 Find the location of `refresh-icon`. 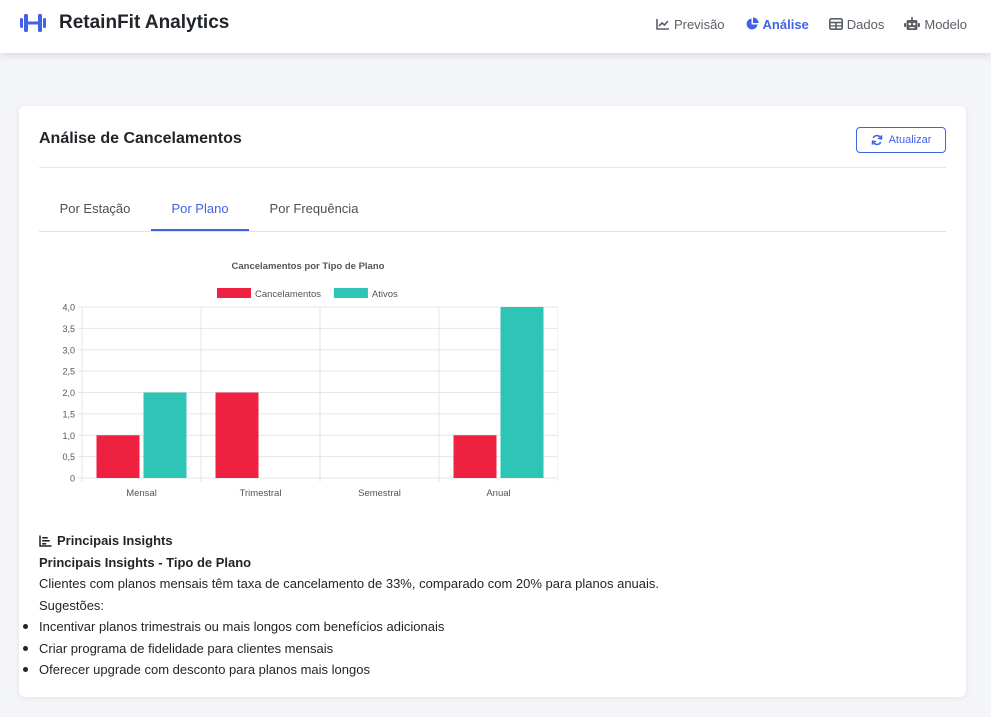

refresh-icon is located at coordinates (880, 140).